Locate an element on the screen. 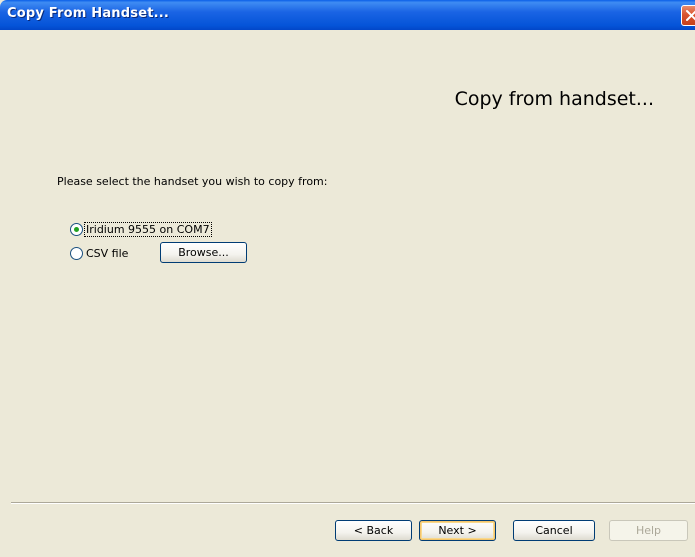  radio-option-iridium: Iridium 9555 on COM7 is located at coordinates (141, 229).